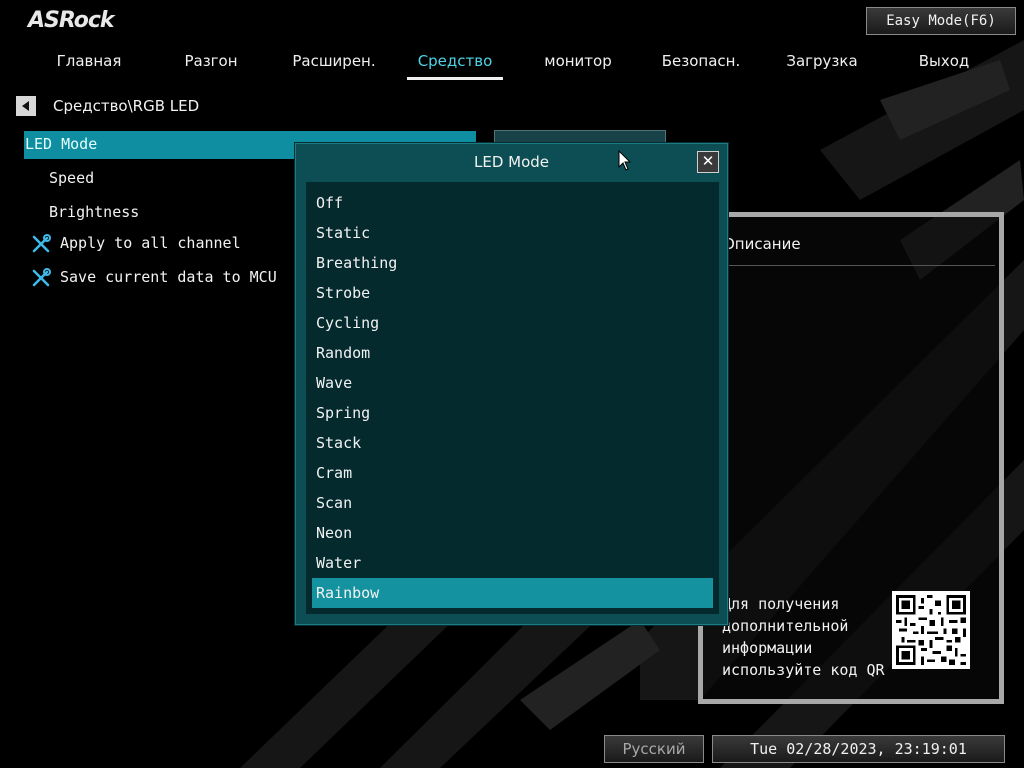 The image size is (1024, 768). Describe the element at coordinates (931, 630) in the screenshot. I see `qr-code` at that location.